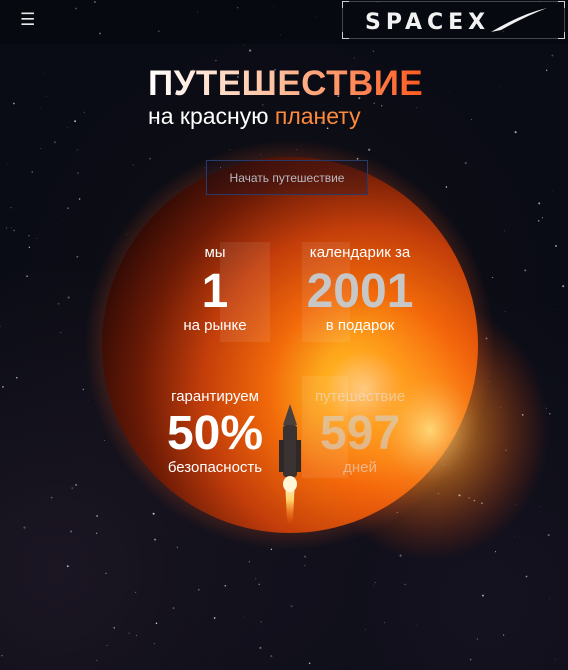  I want to click on subtitle-part-1: на красную, so click(208, 116).